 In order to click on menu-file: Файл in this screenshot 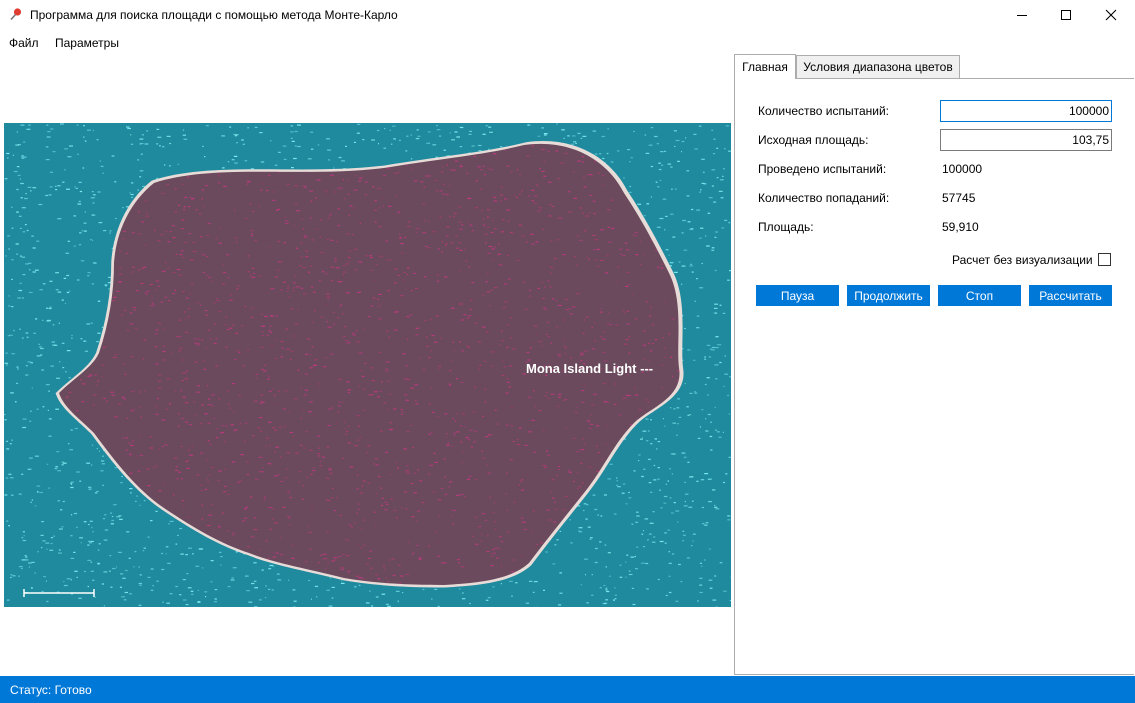, I will do `click(24, 43)`.